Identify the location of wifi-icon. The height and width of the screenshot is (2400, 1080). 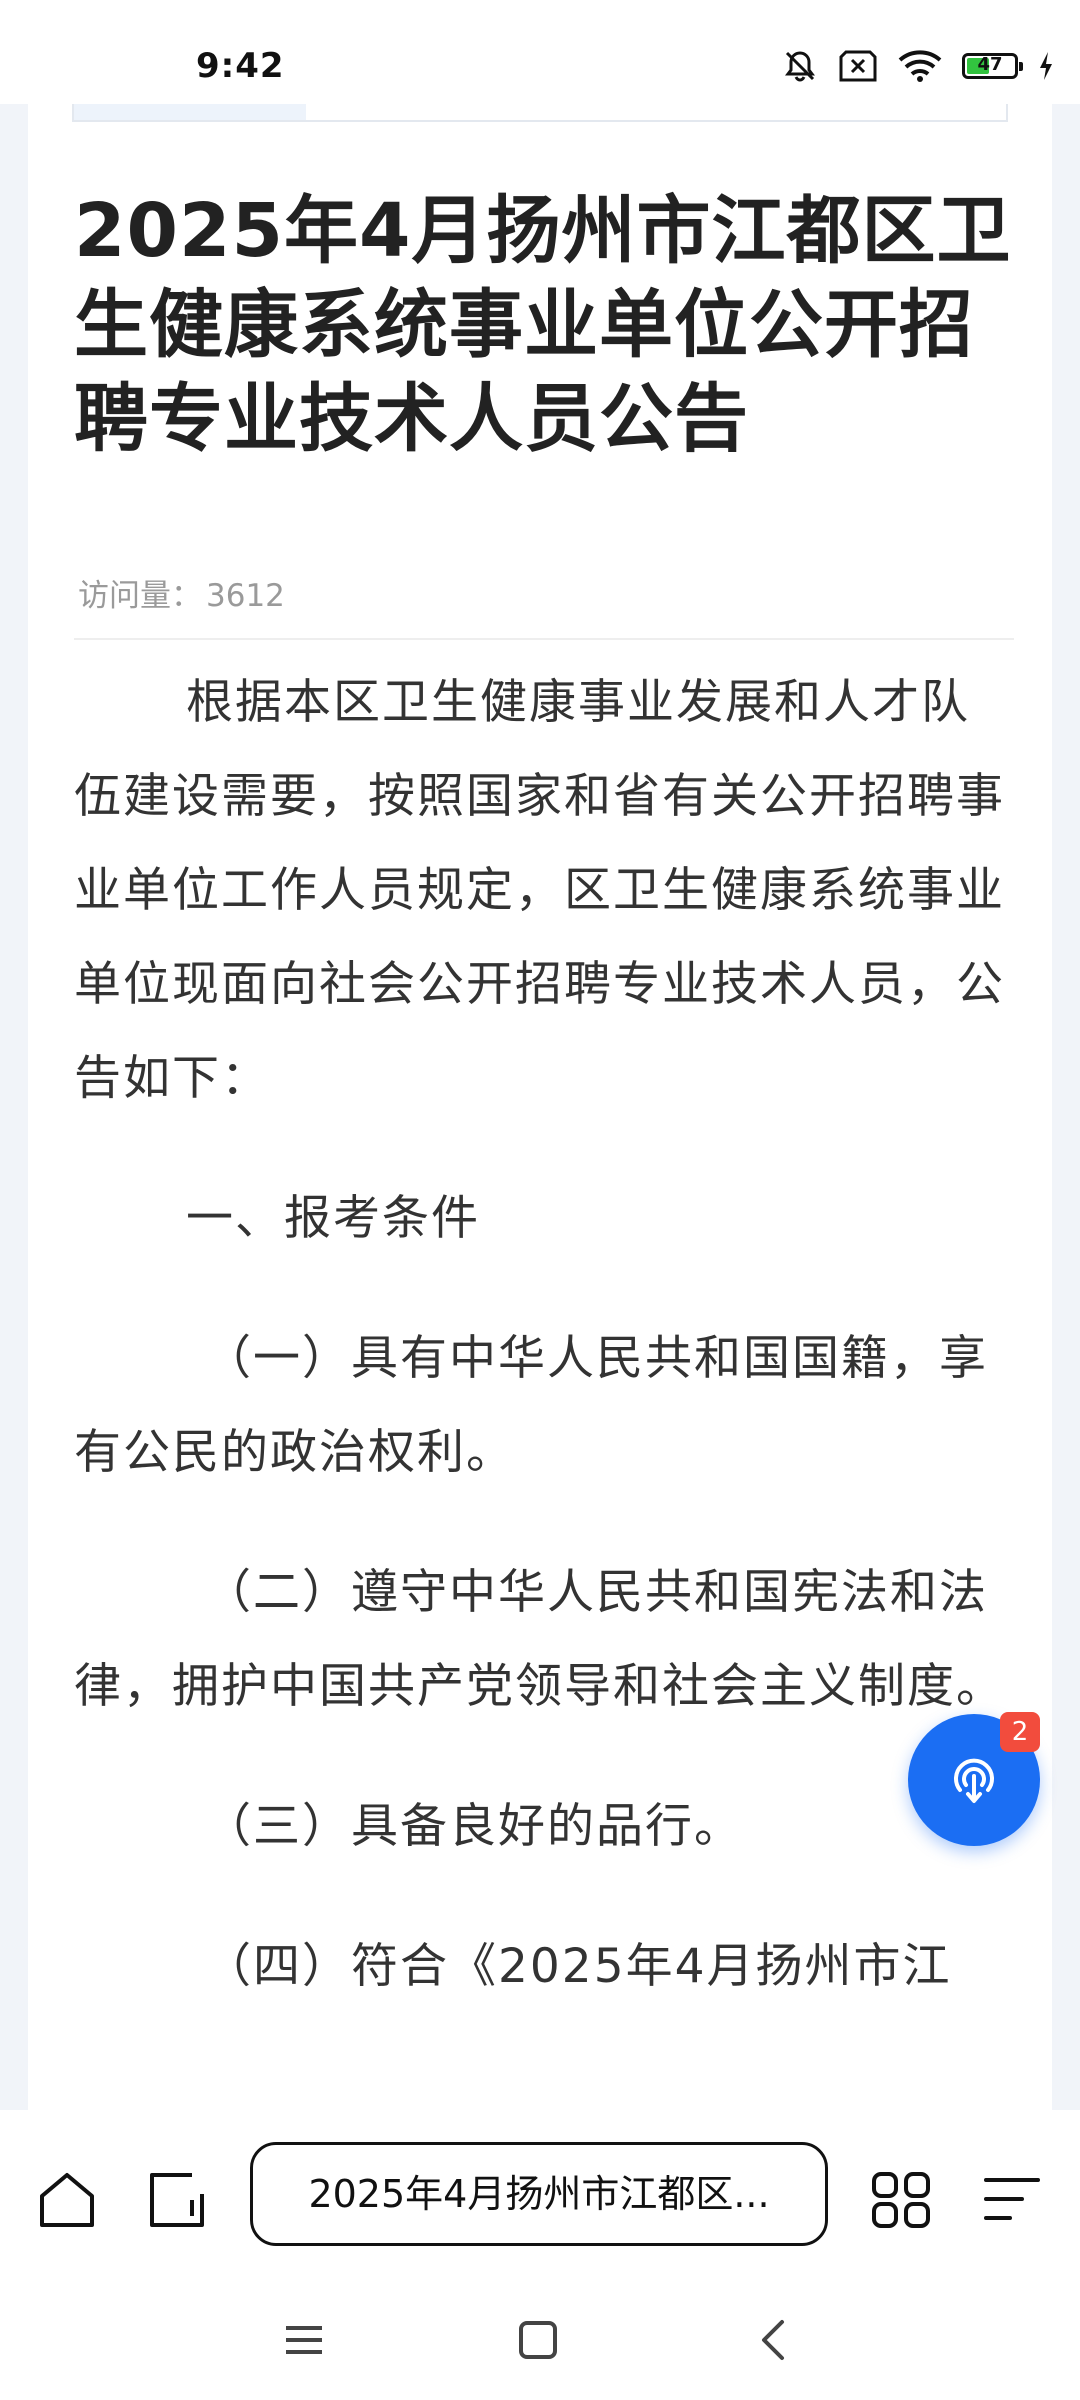
(920, 66).